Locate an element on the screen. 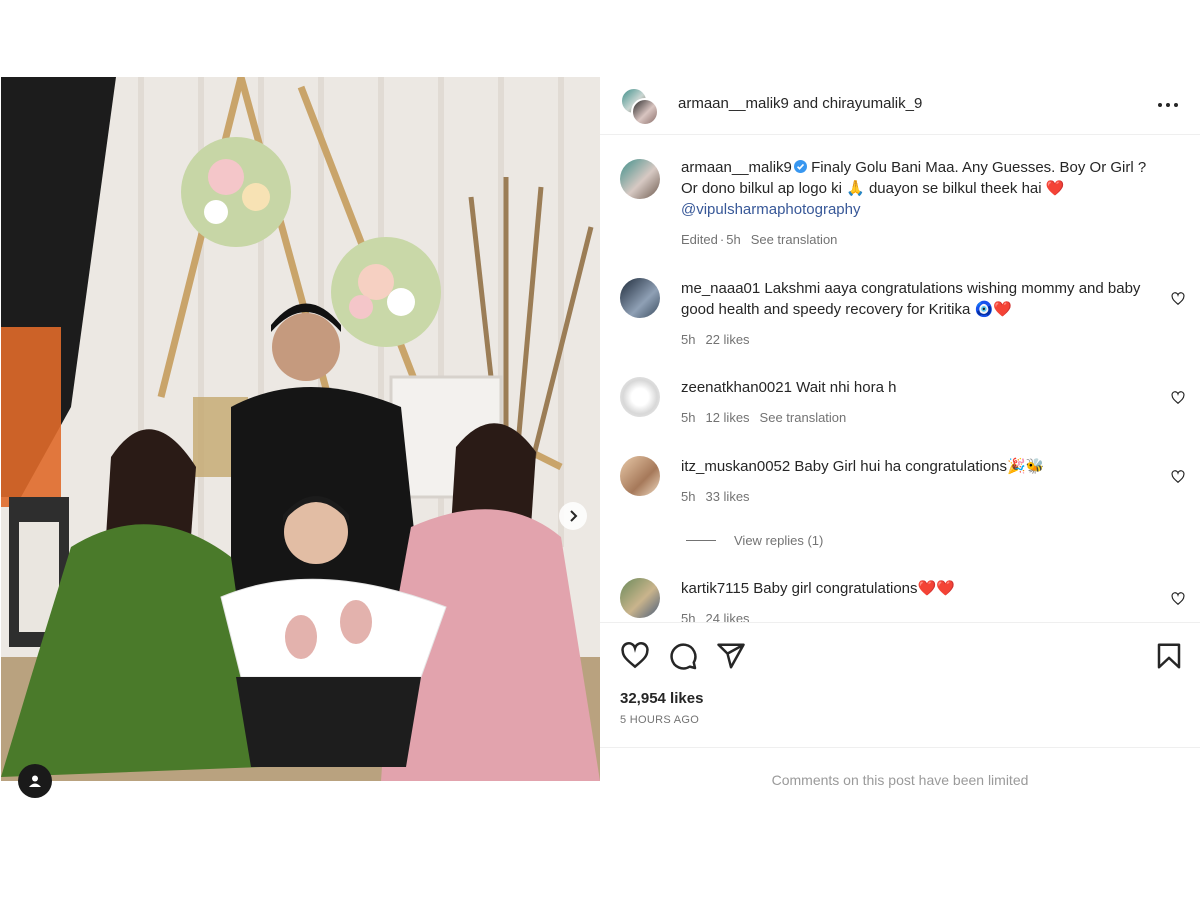 Image resolution: width=1200 pixels, height=900 pixels. post-timestamp: 5 HOURS AGO is located at coordinates (659, 720).